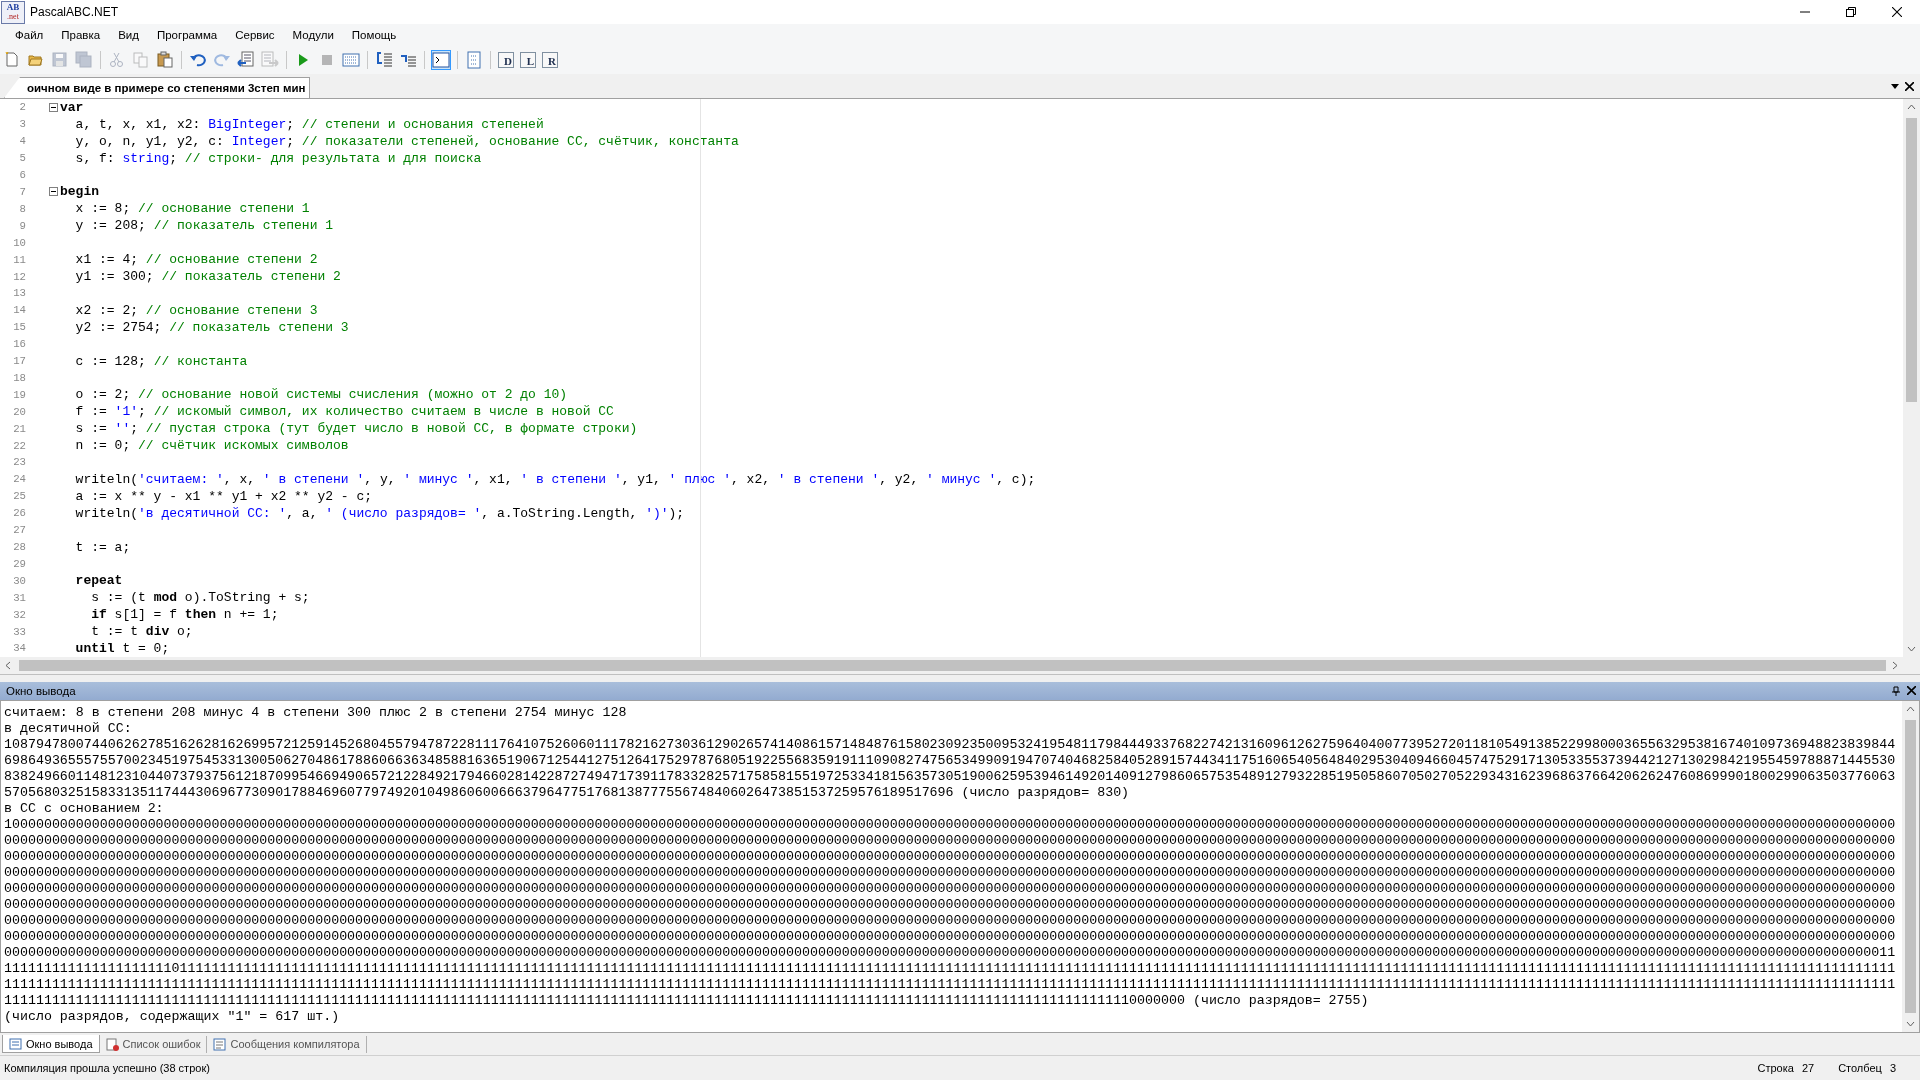 The image size is (1920, 1080). Describe the element at coordinates (1808, 1068) in the screenshot. I see `status-value: 27` at that location.